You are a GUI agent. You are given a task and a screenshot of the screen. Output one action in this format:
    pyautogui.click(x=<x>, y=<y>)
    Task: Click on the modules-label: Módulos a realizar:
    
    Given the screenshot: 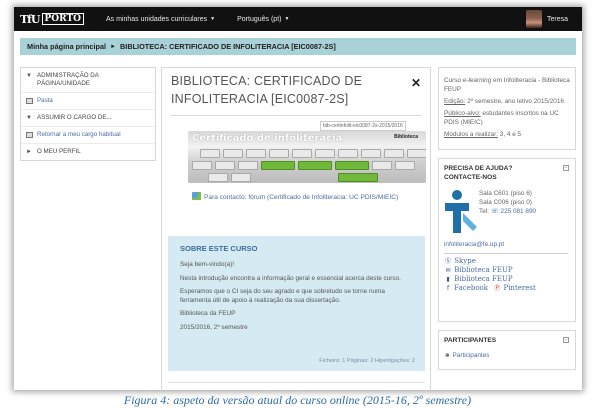 What is the action you would take?
    pyautogui.click(x=471, y=134)
    